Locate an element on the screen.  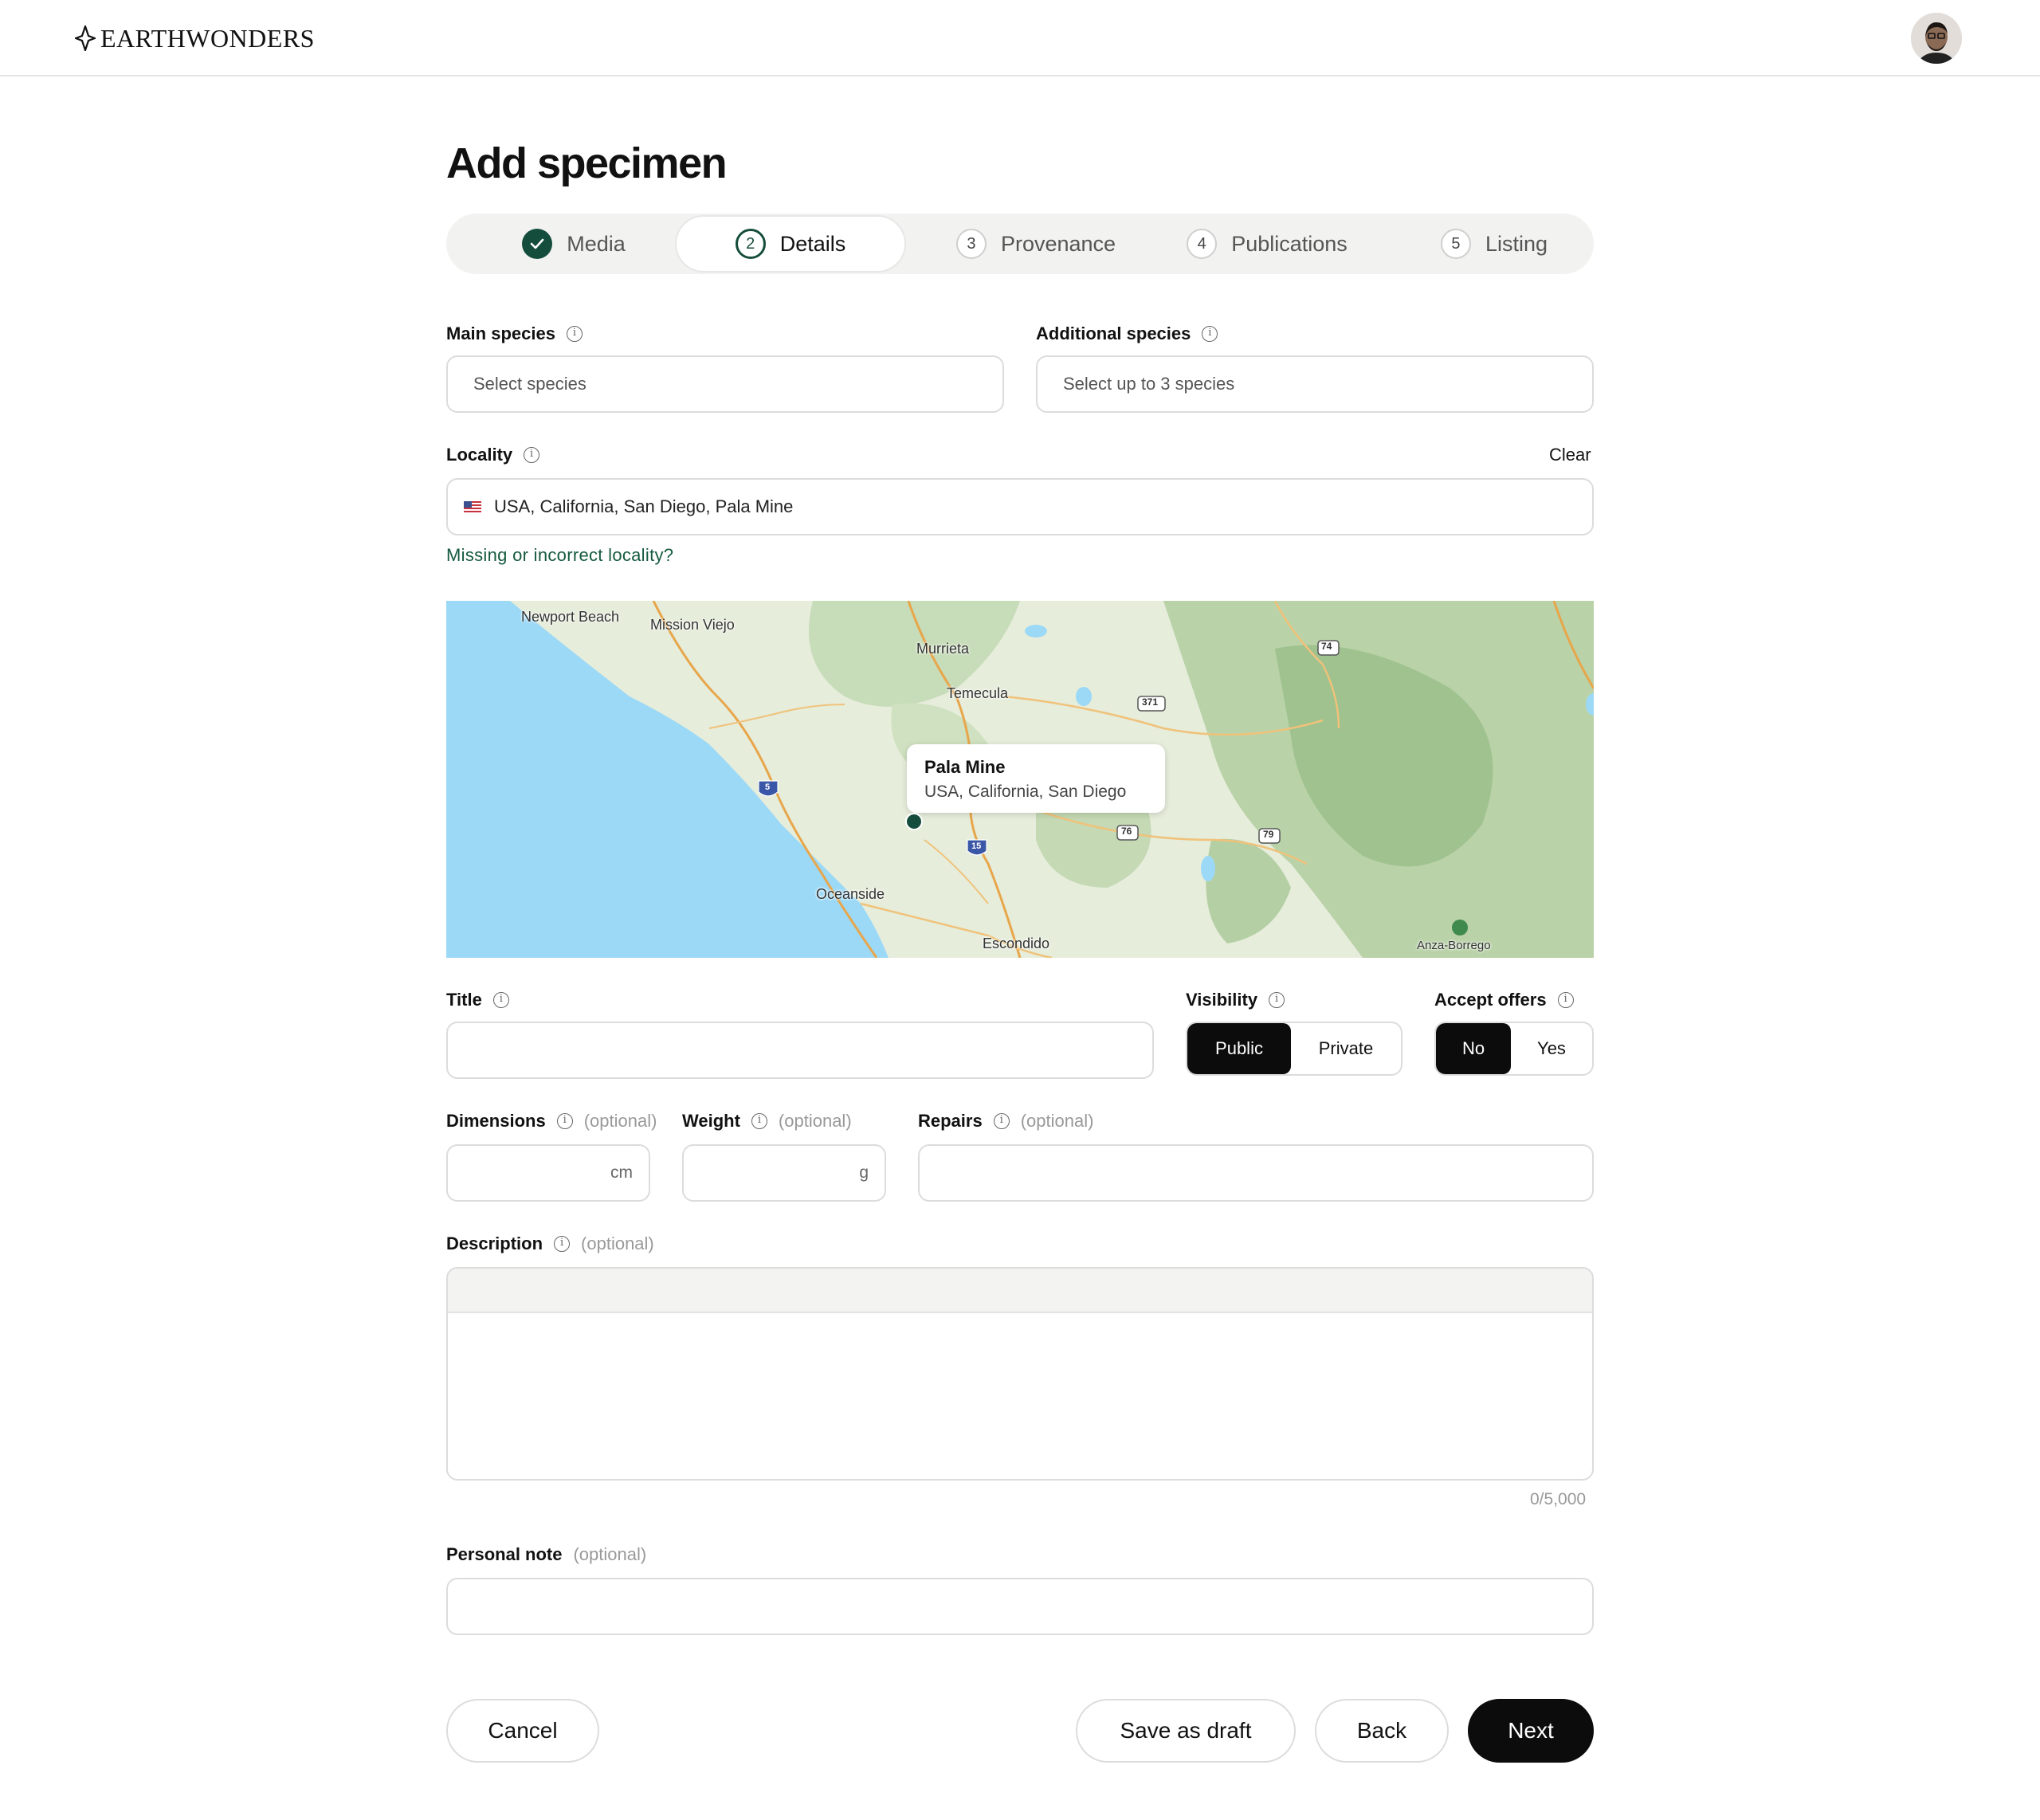
clear-locality-link: Clear is located at coordinates (1570, 455).